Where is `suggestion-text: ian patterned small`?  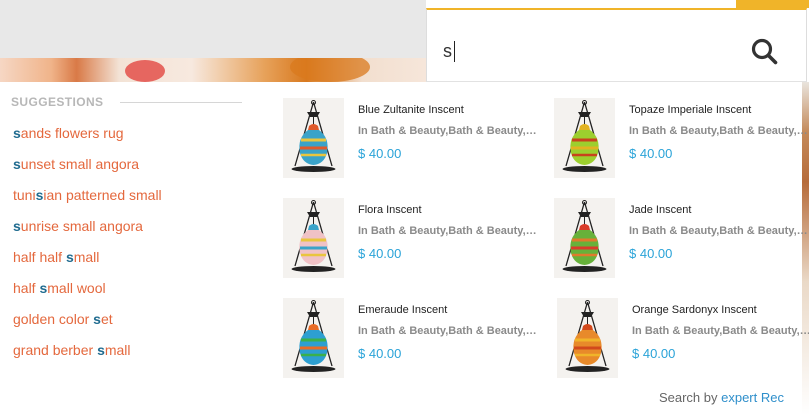 suggestion-text: ian patterned small is located at coordinates (102, 195).